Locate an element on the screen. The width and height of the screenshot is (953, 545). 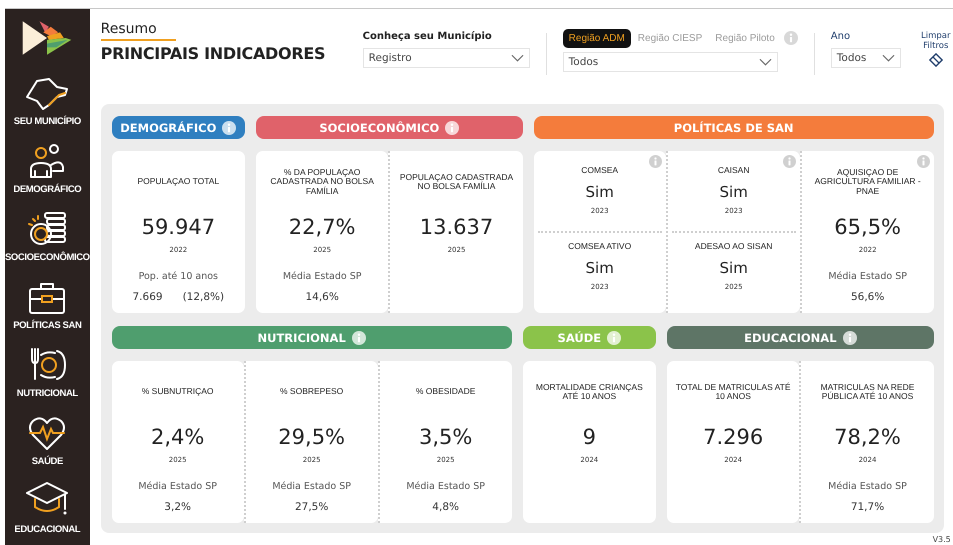
indicator-label: CAISAN is located at coordinates (734, 170).